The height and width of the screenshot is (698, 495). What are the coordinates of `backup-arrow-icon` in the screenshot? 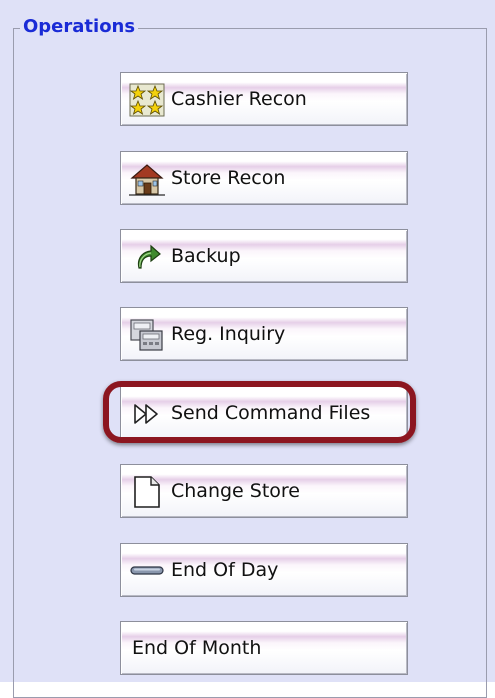 It's located at (149, 256).